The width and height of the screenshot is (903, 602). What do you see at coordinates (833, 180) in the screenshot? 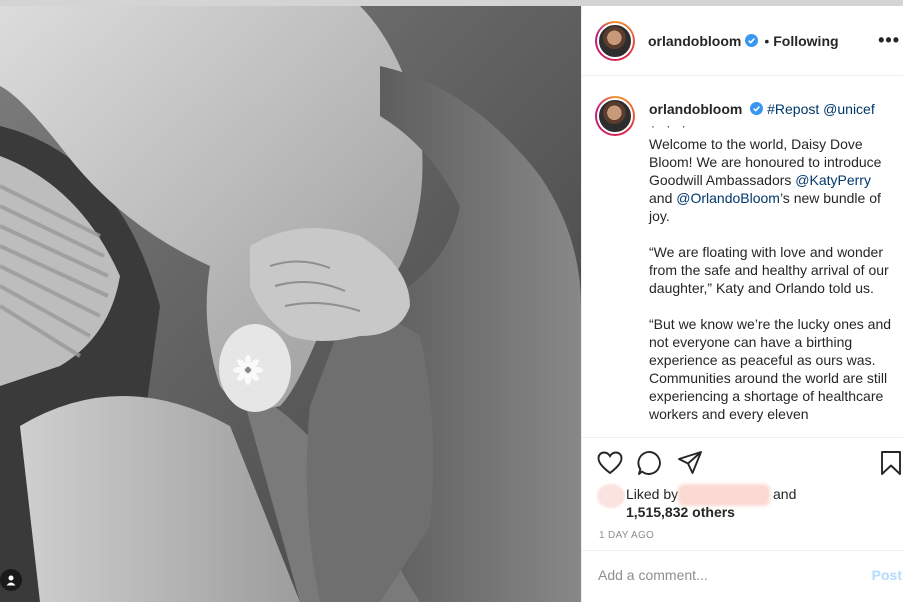
I see `mention-katyperry: @KatyPerry` at bounding box center [833, 180].